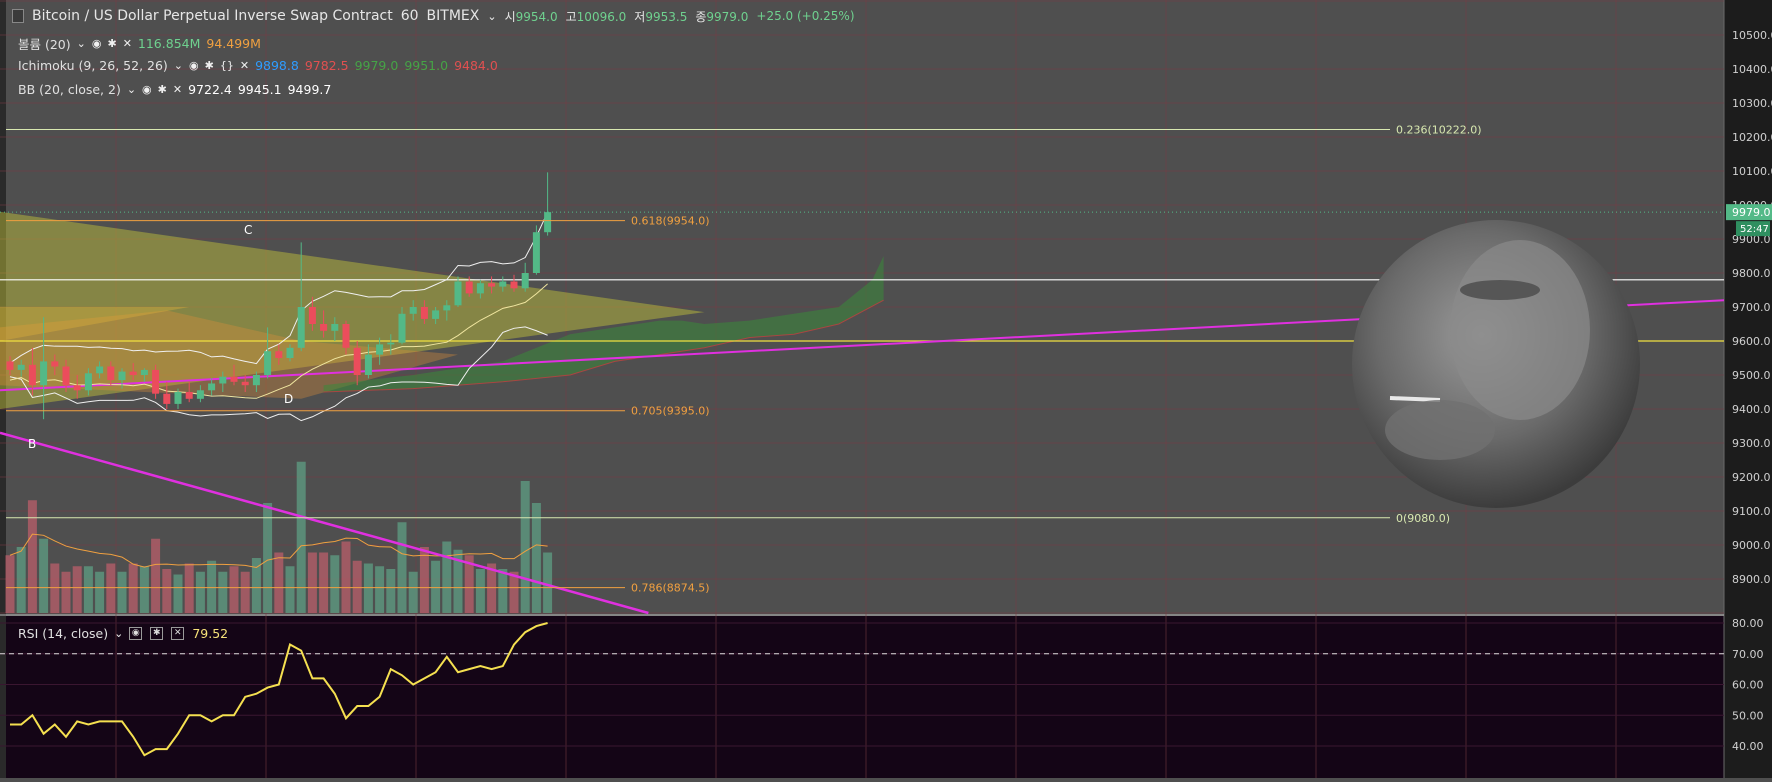 The width and height of the screenshot is (1772, 782). Describe the element at coordinates (1440, 430) in the screenshot. I see `portrait-hand` at that location.